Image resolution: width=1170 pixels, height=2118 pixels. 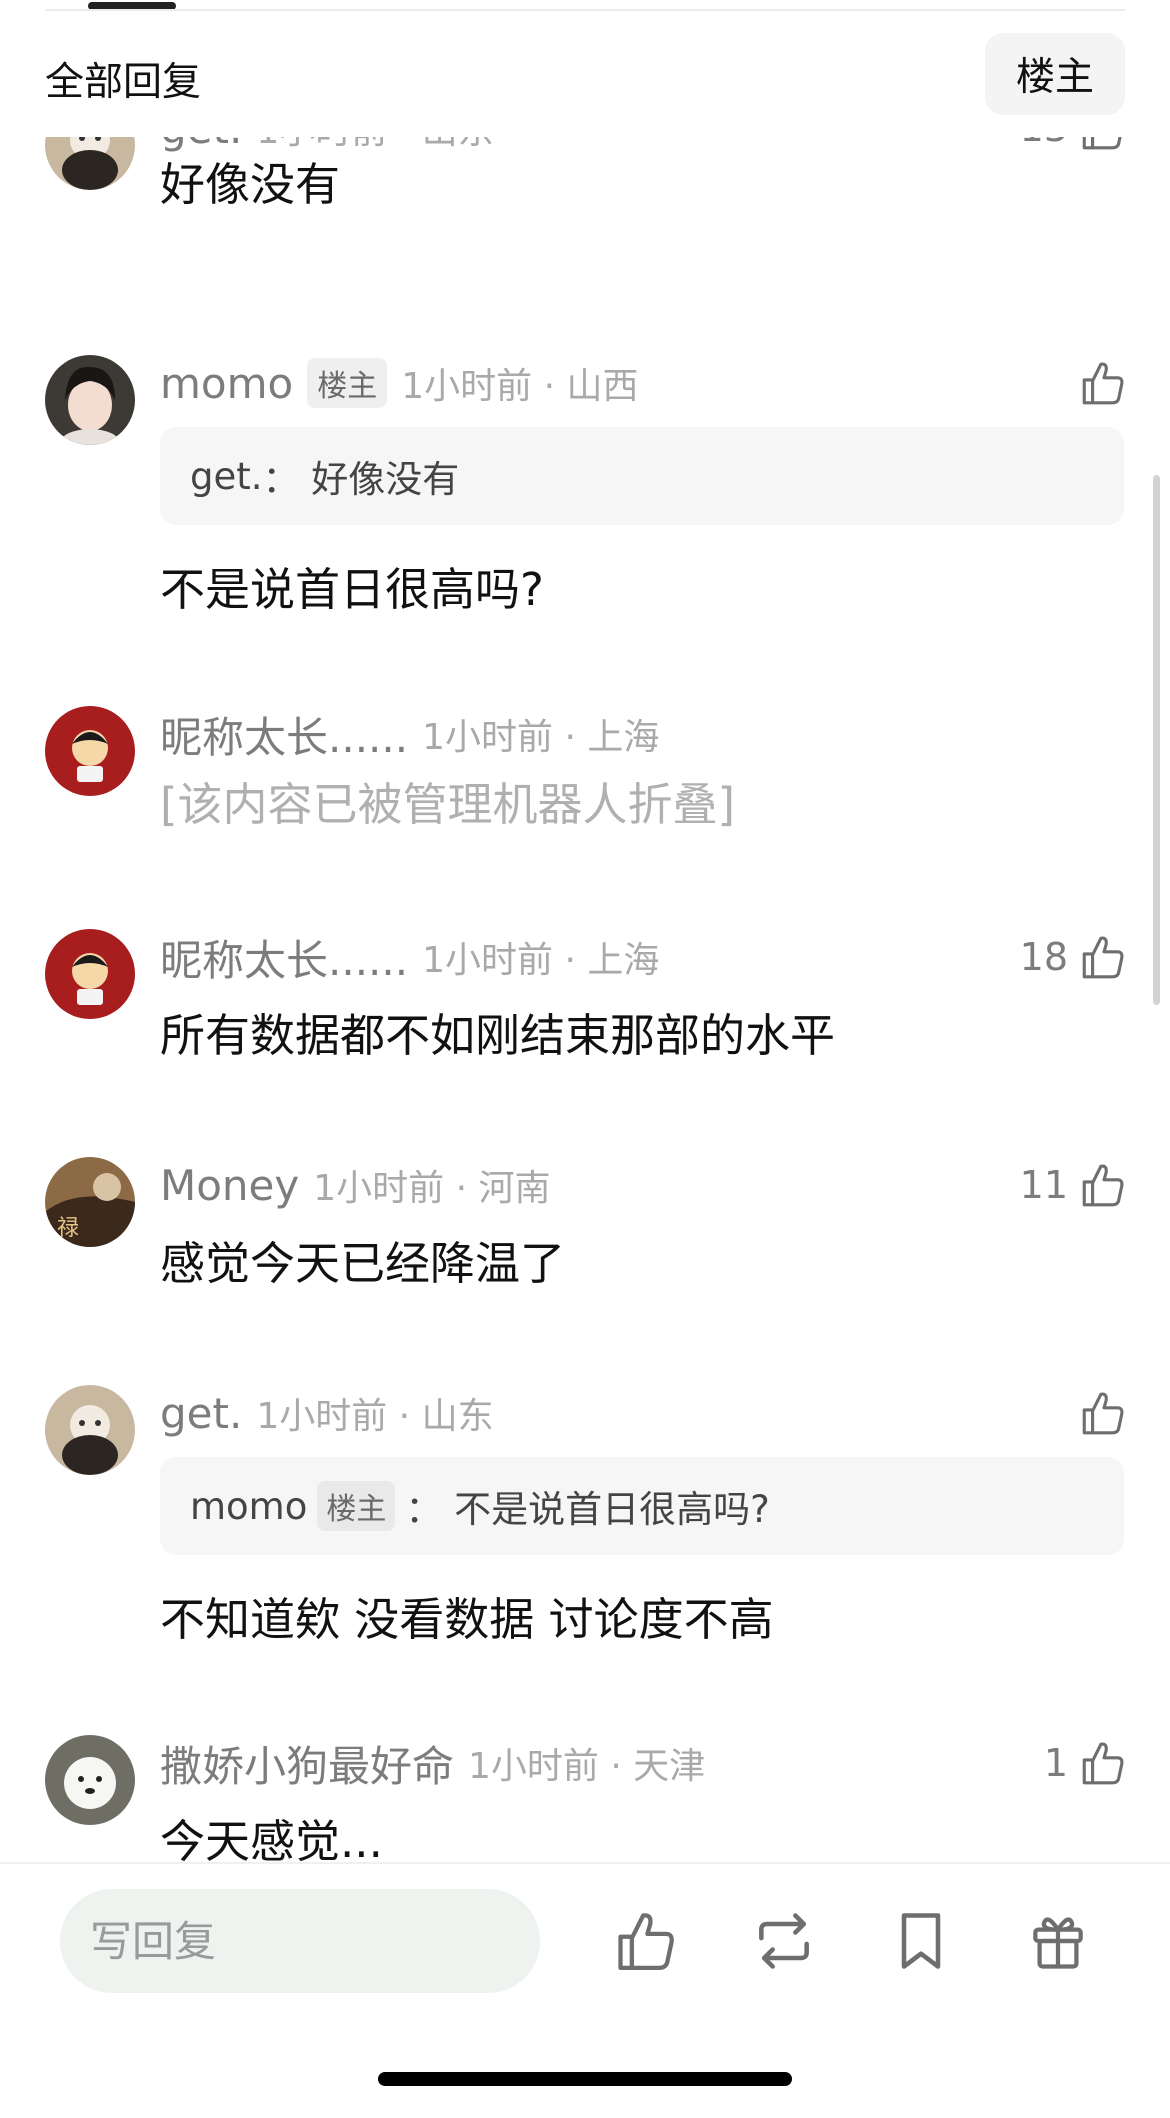 What do you see at coordinates (307, 1763) in the screenshot?
I see `username: 撒娇小狗最好命` at bounding box center [307, 1763].